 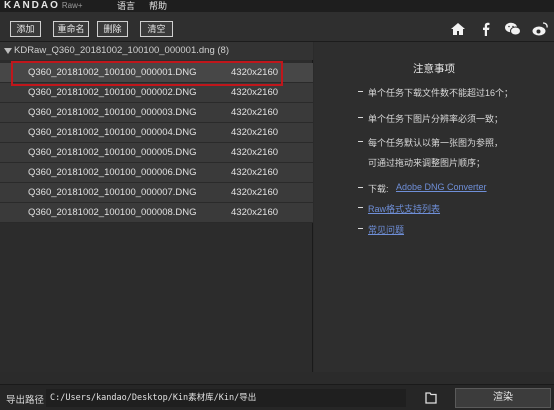 What do you see at coordinates (112, 212) in the screenshot?
I see `file-name: Q360_20181002_100100_000008.DNG` at bounding box center [112, 212].